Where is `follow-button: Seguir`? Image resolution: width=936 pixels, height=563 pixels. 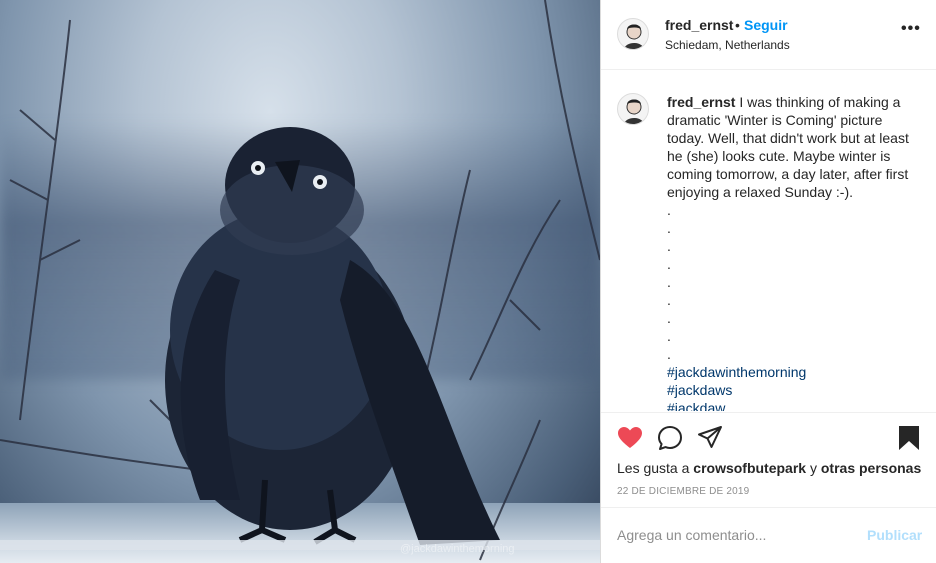
follow-button: Seguir is located at coordinates (766, 25).